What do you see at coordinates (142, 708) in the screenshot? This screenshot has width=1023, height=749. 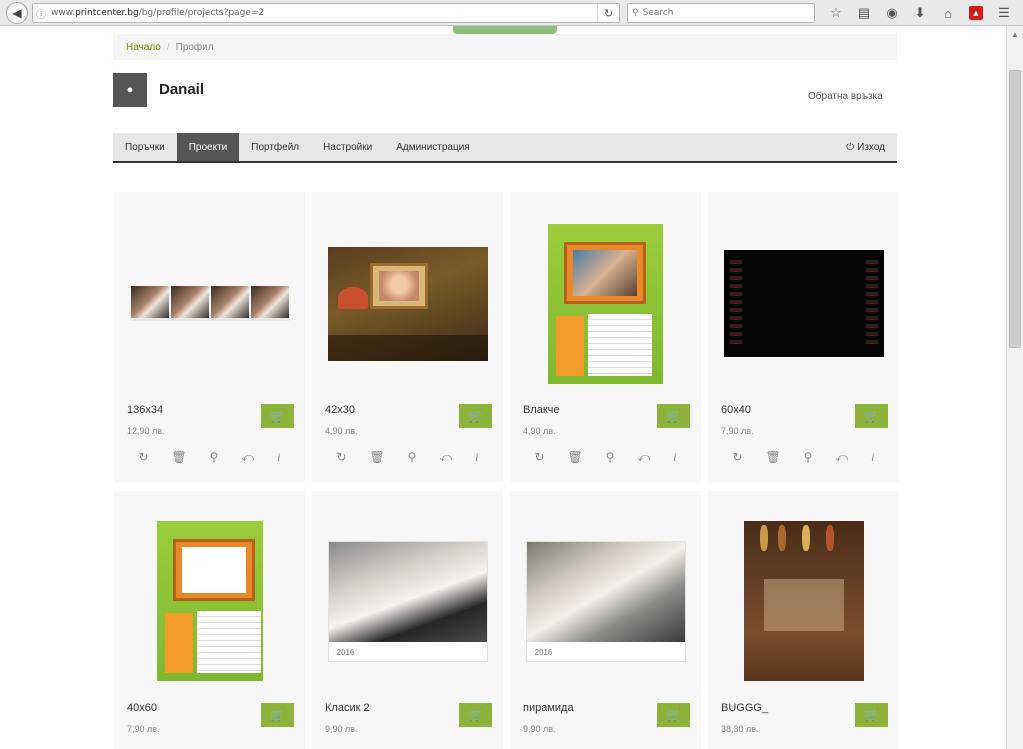 I see `project-name: 40x60` at bounding box center [142, 708].